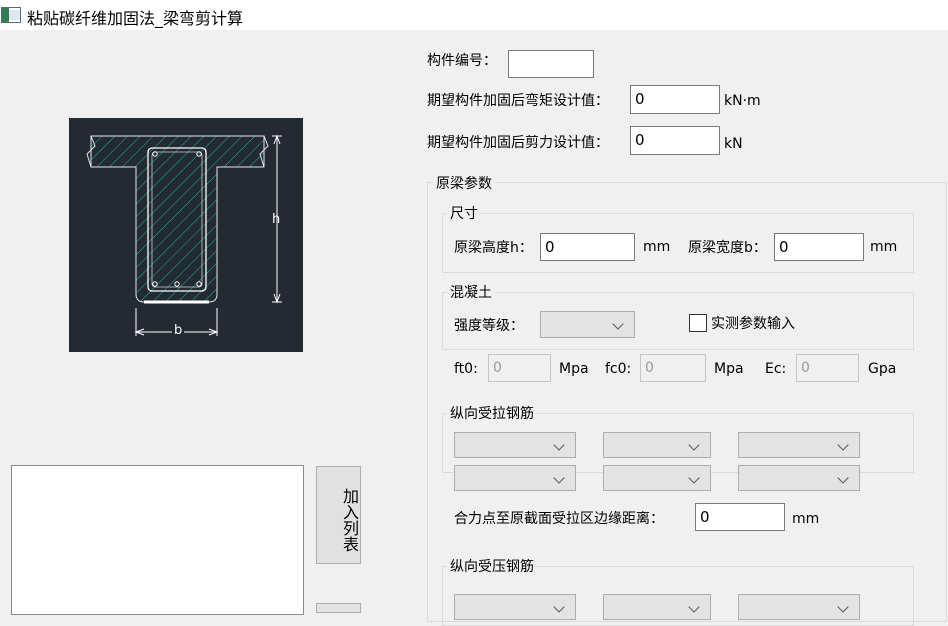 This screenshot has height=626, width=948. What do you see at coordinates (11, 15) in the screenshot?
I see `app-icon` at bounding box center [11, 15].